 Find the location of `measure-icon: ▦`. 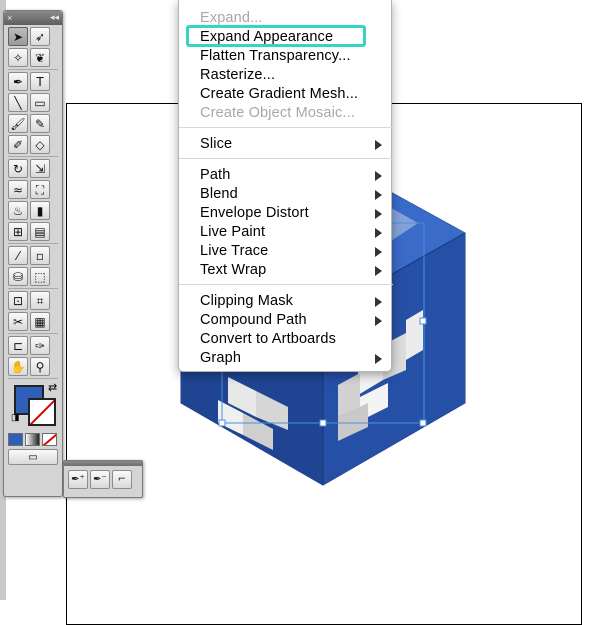

measure-icon: ▦ is located at coordinates (40, 321).